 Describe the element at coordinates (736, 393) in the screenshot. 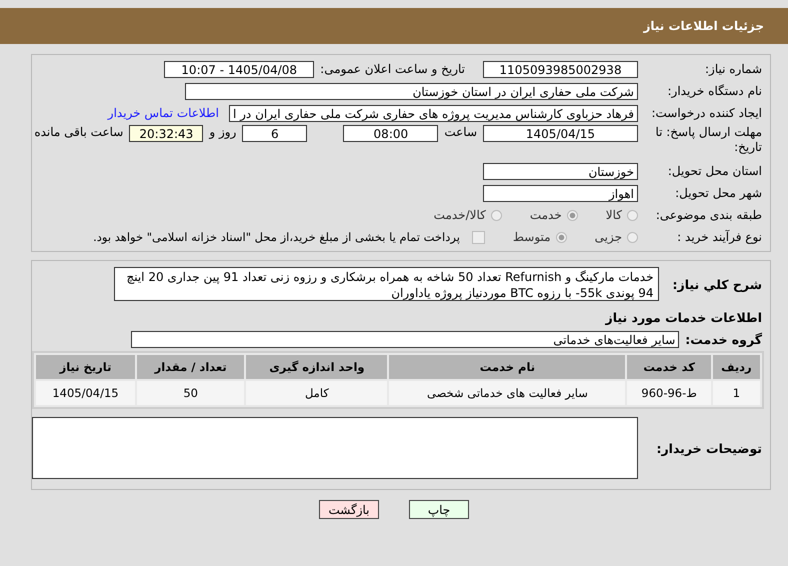

I see `table-cell: 1` at that location.